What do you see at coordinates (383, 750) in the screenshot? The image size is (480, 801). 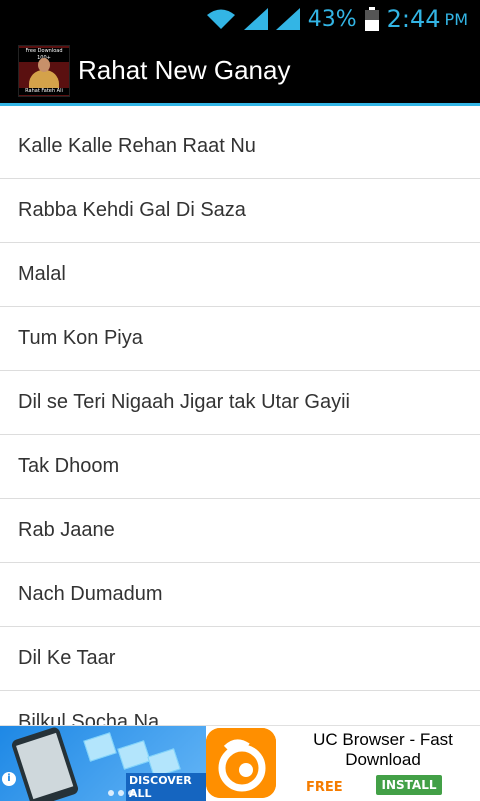 I see `ad-title: UC Browser - Fast Download` at bounding box center [383, 750].